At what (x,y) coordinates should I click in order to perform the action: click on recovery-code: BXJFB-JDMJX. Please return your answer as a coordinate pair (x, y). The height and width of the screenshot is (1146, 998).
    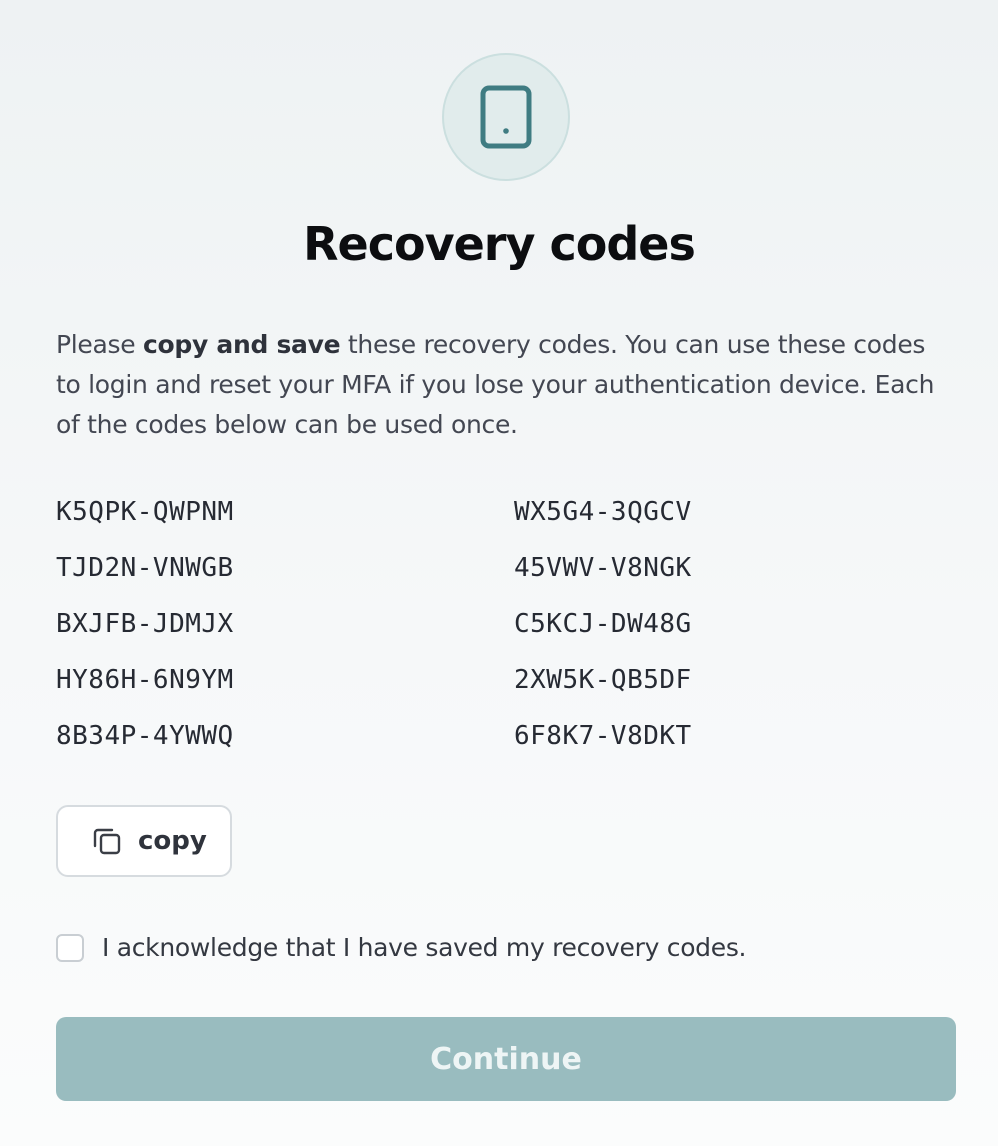
    Looking at the image, I should click on (145, 624).